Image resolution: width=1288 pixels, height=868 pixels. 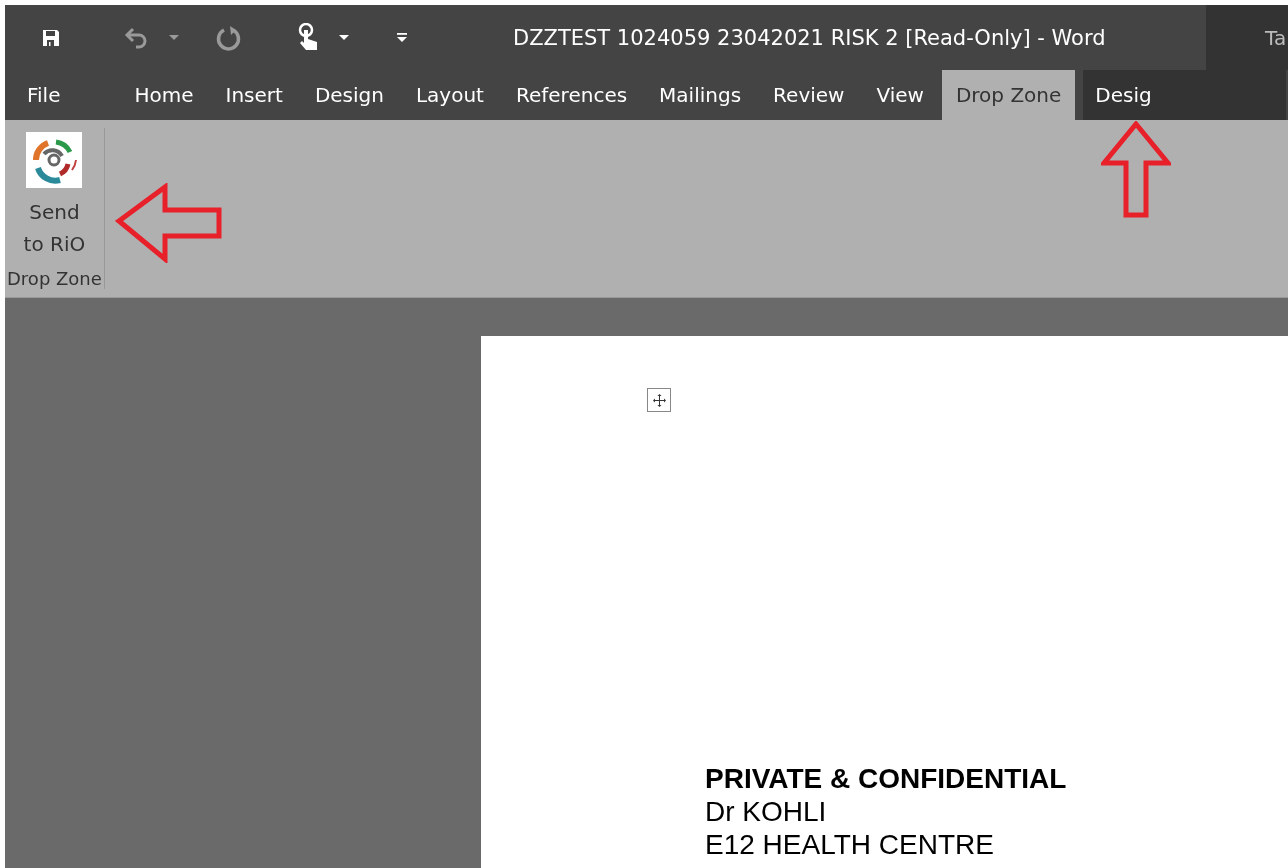 I want to click on window-title: DZZTEST 1024059 23042021 RISK 2 [Read-Only] - Word, so click(x=809, y=37).